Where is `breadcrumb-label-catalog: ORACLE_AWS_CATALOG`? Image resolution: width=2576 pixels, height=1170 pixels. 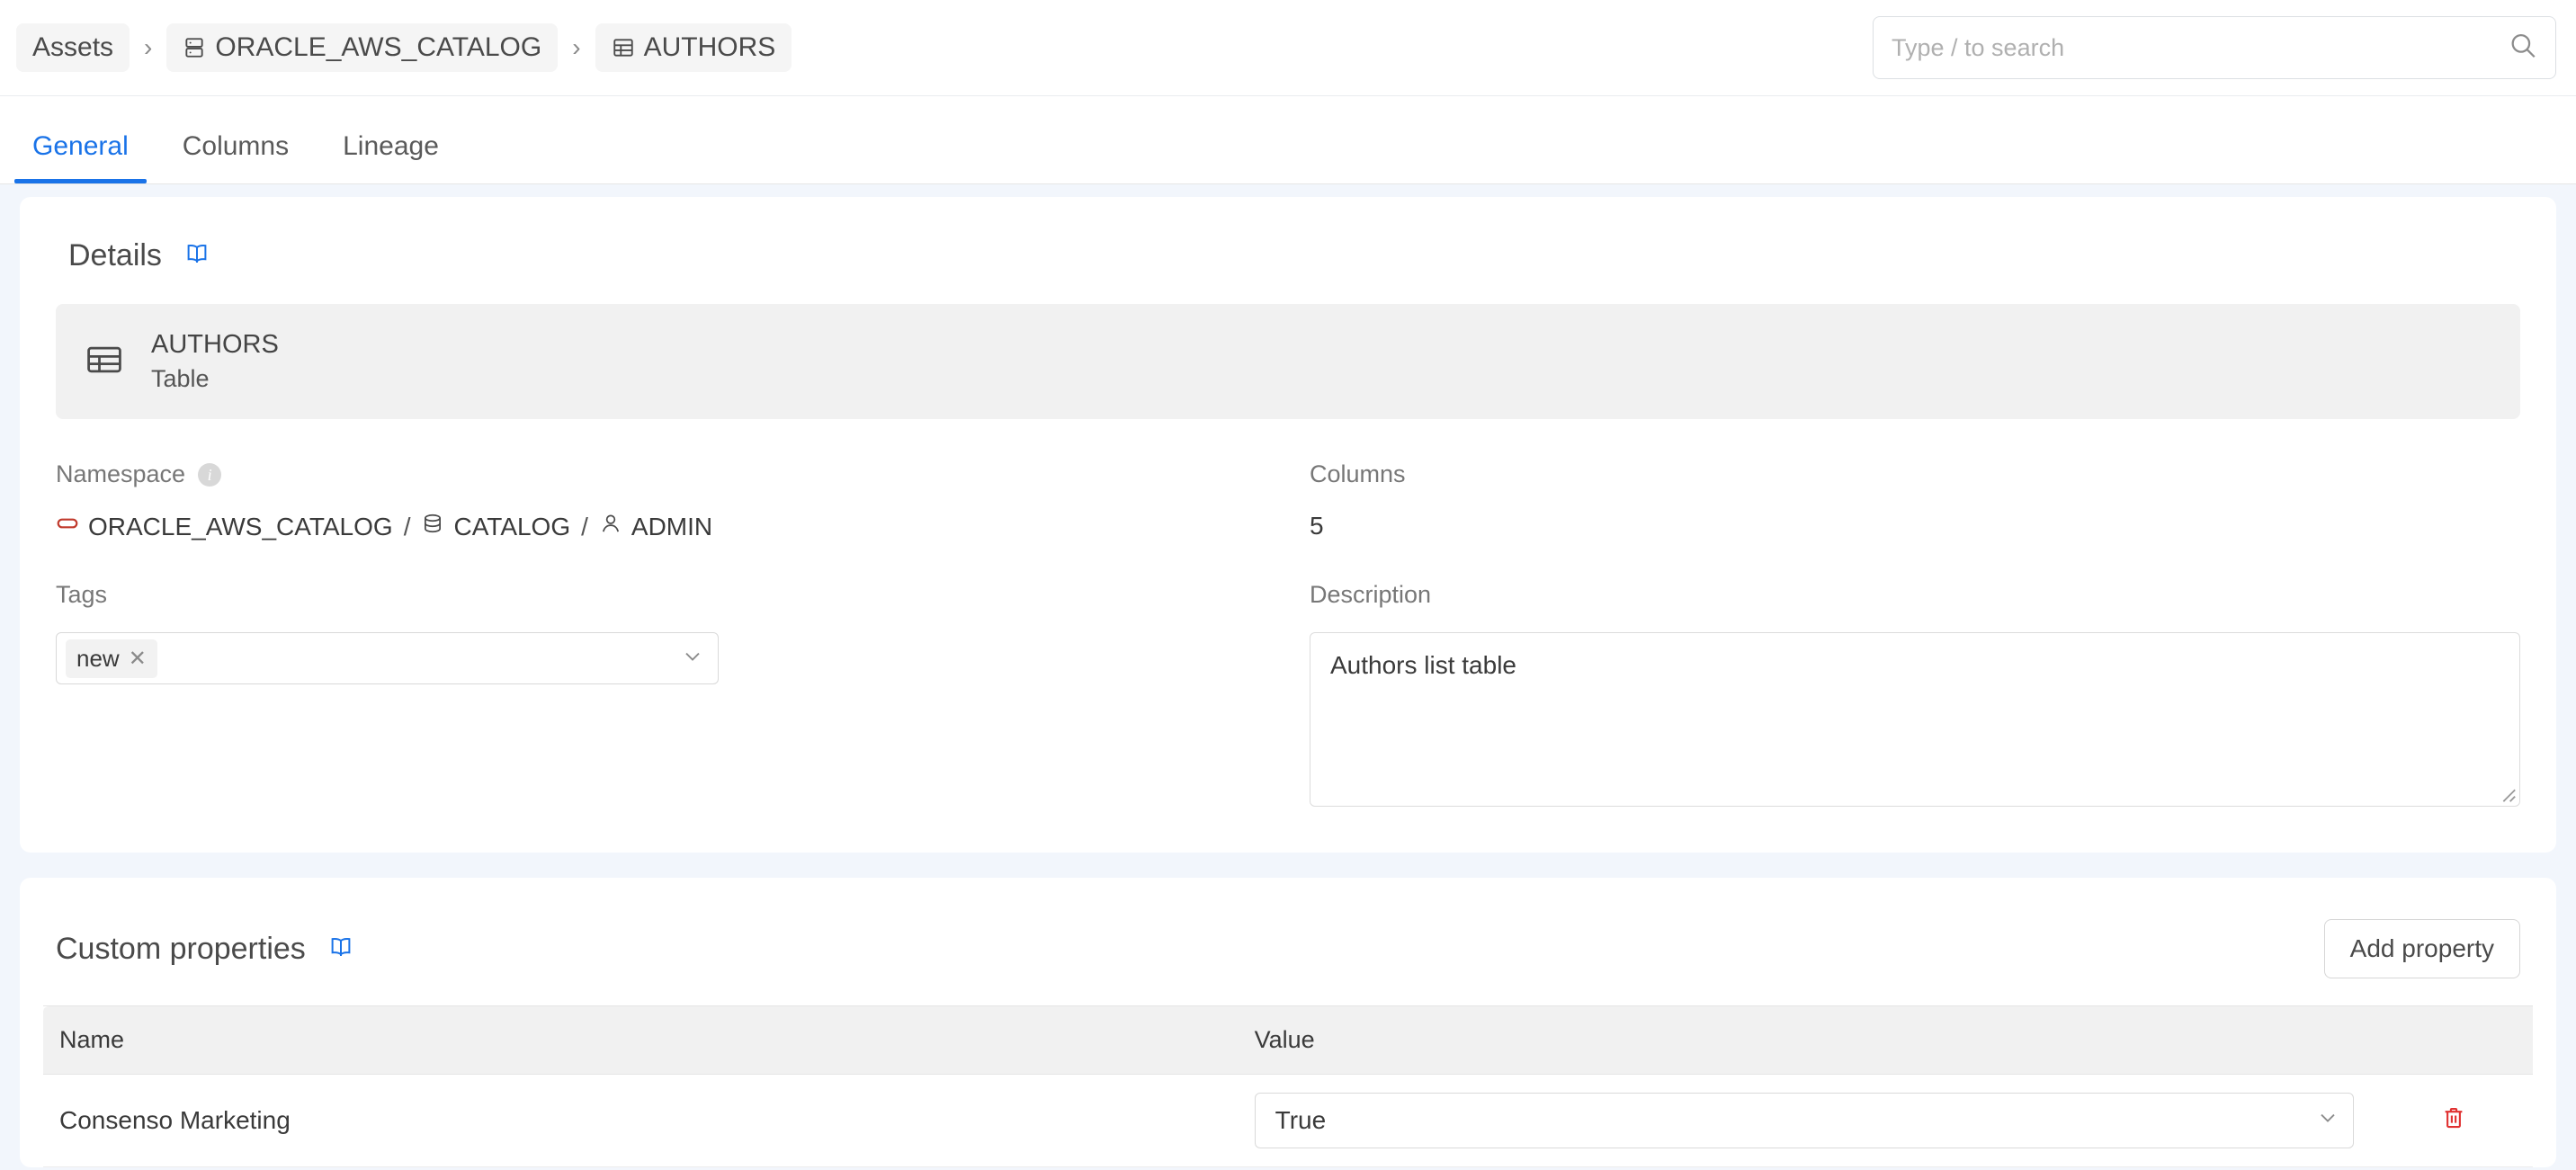
breadcrumb-label-catalog: ORACLE_AWS_CATALOG is located at coordinates (378, 47).